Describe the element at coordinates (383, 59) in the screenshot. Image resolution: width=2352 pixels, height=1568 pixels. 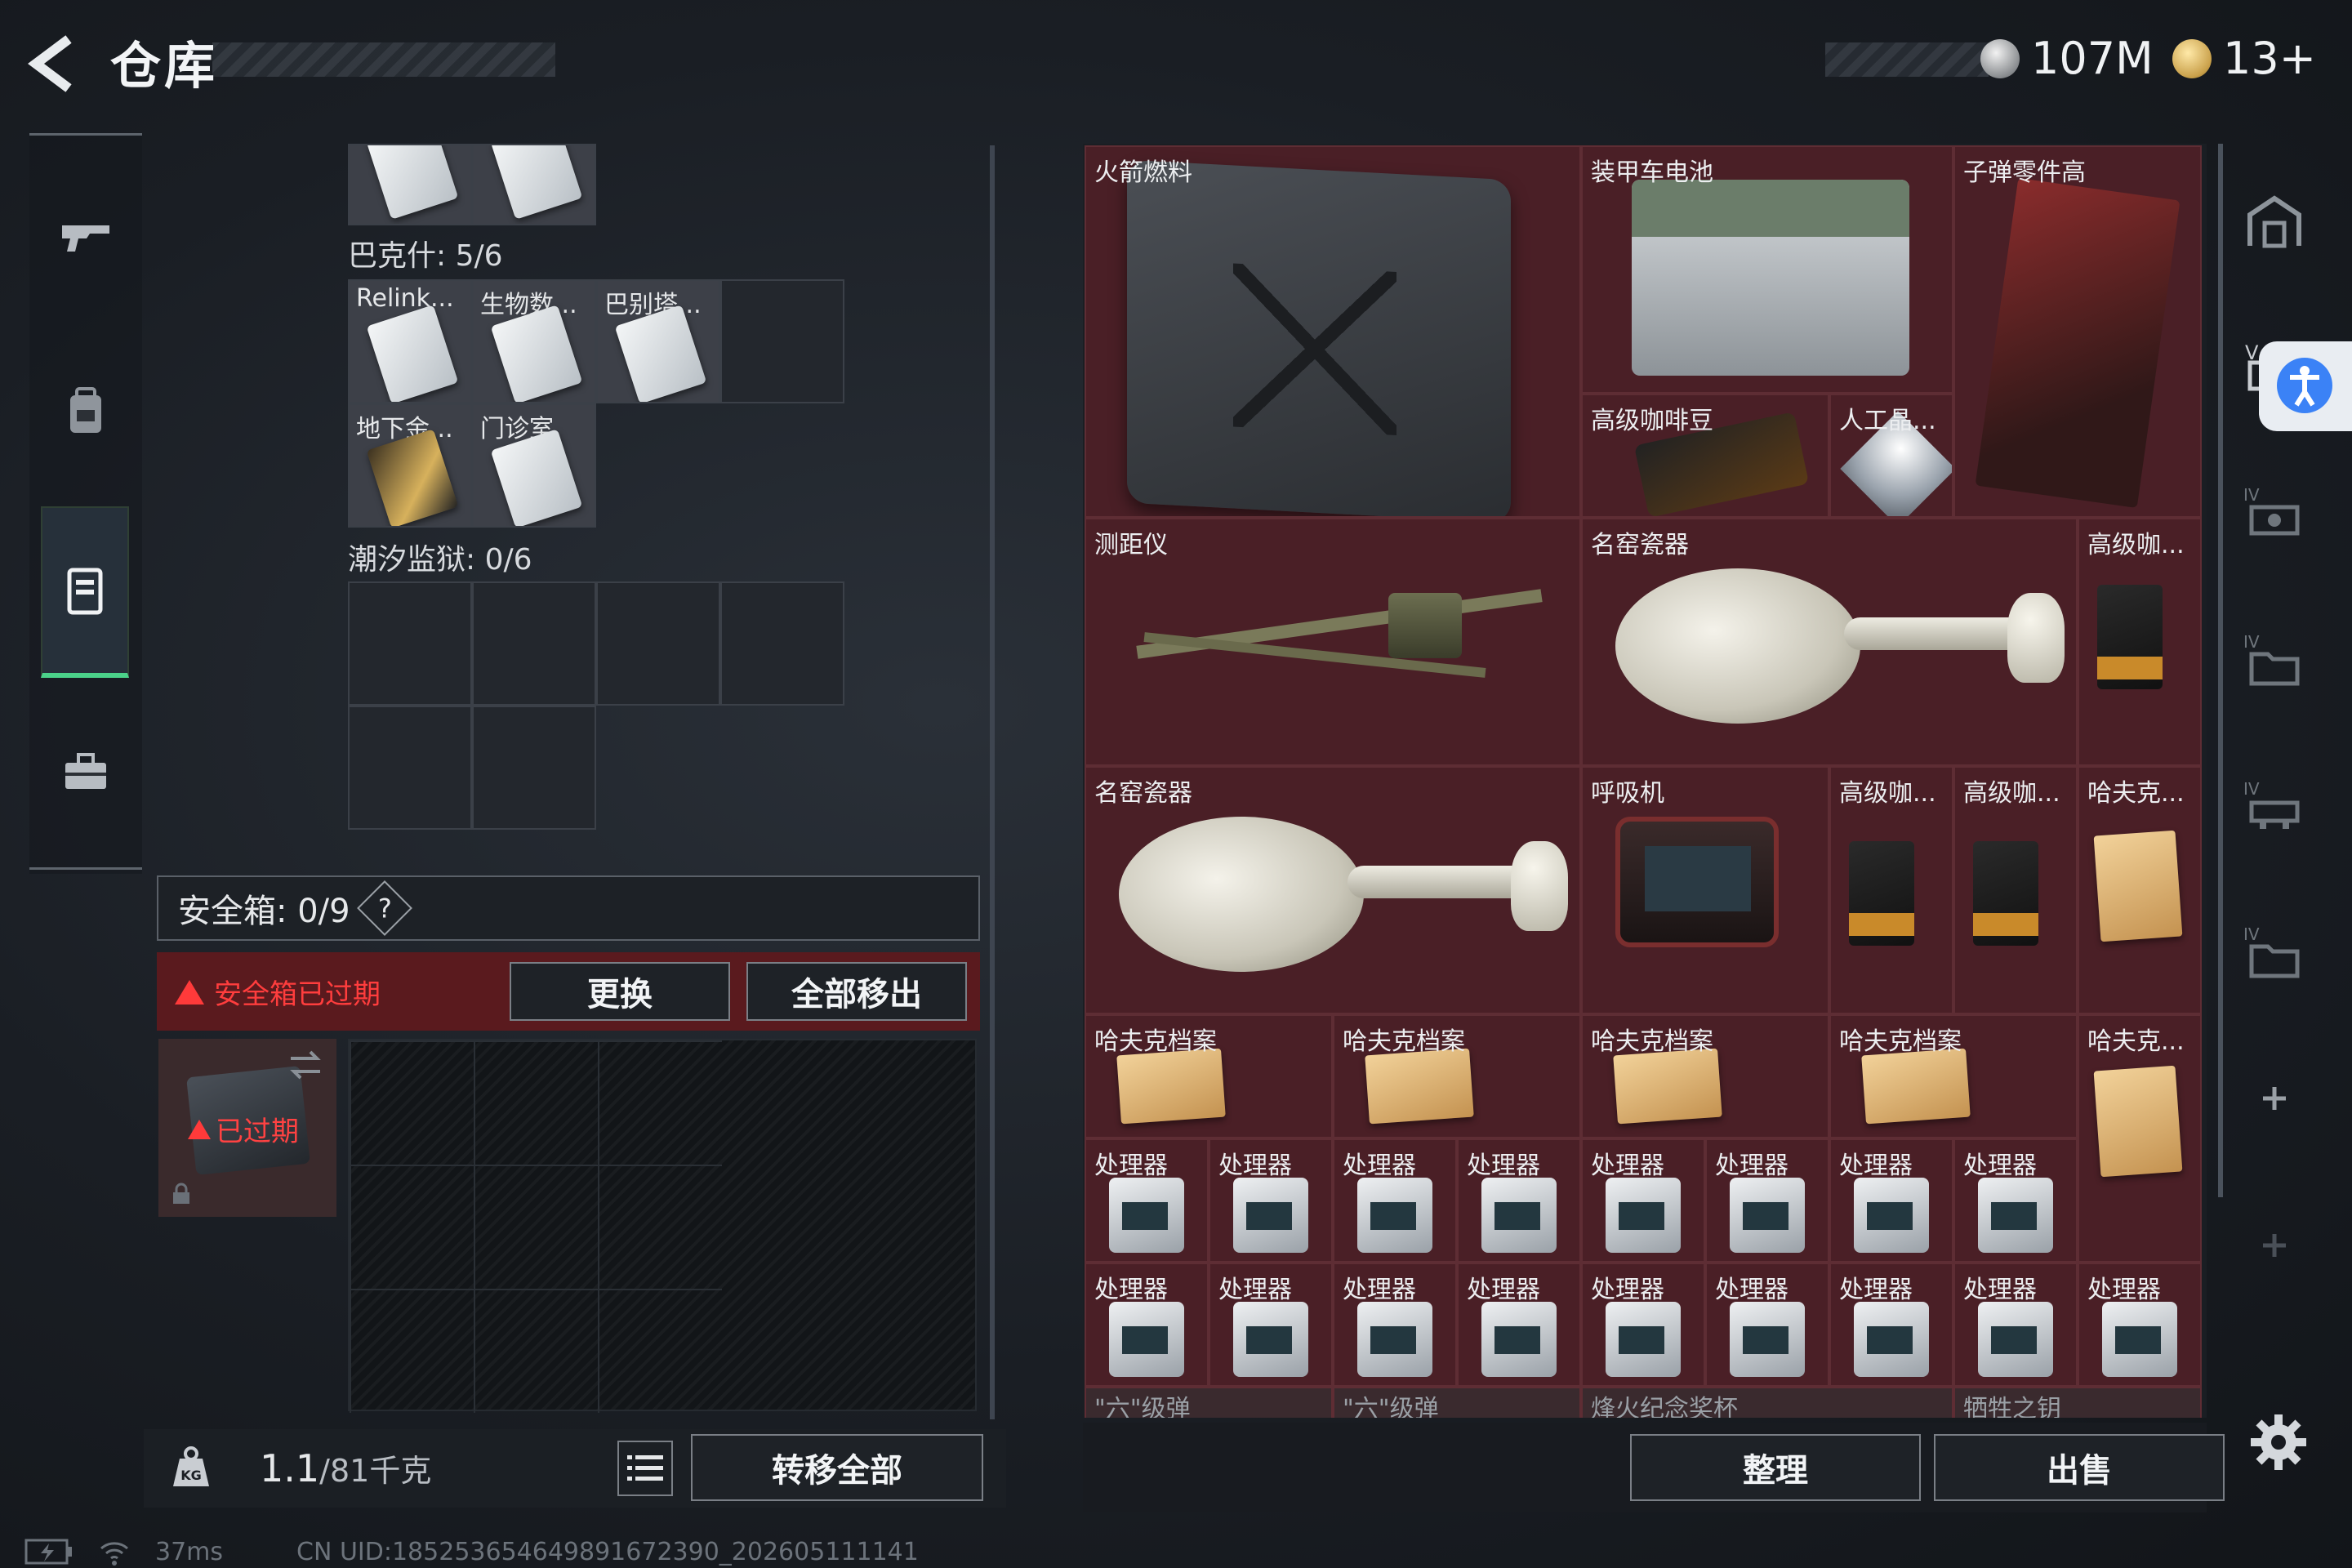
I see `title-stripe-decoration` at that location.